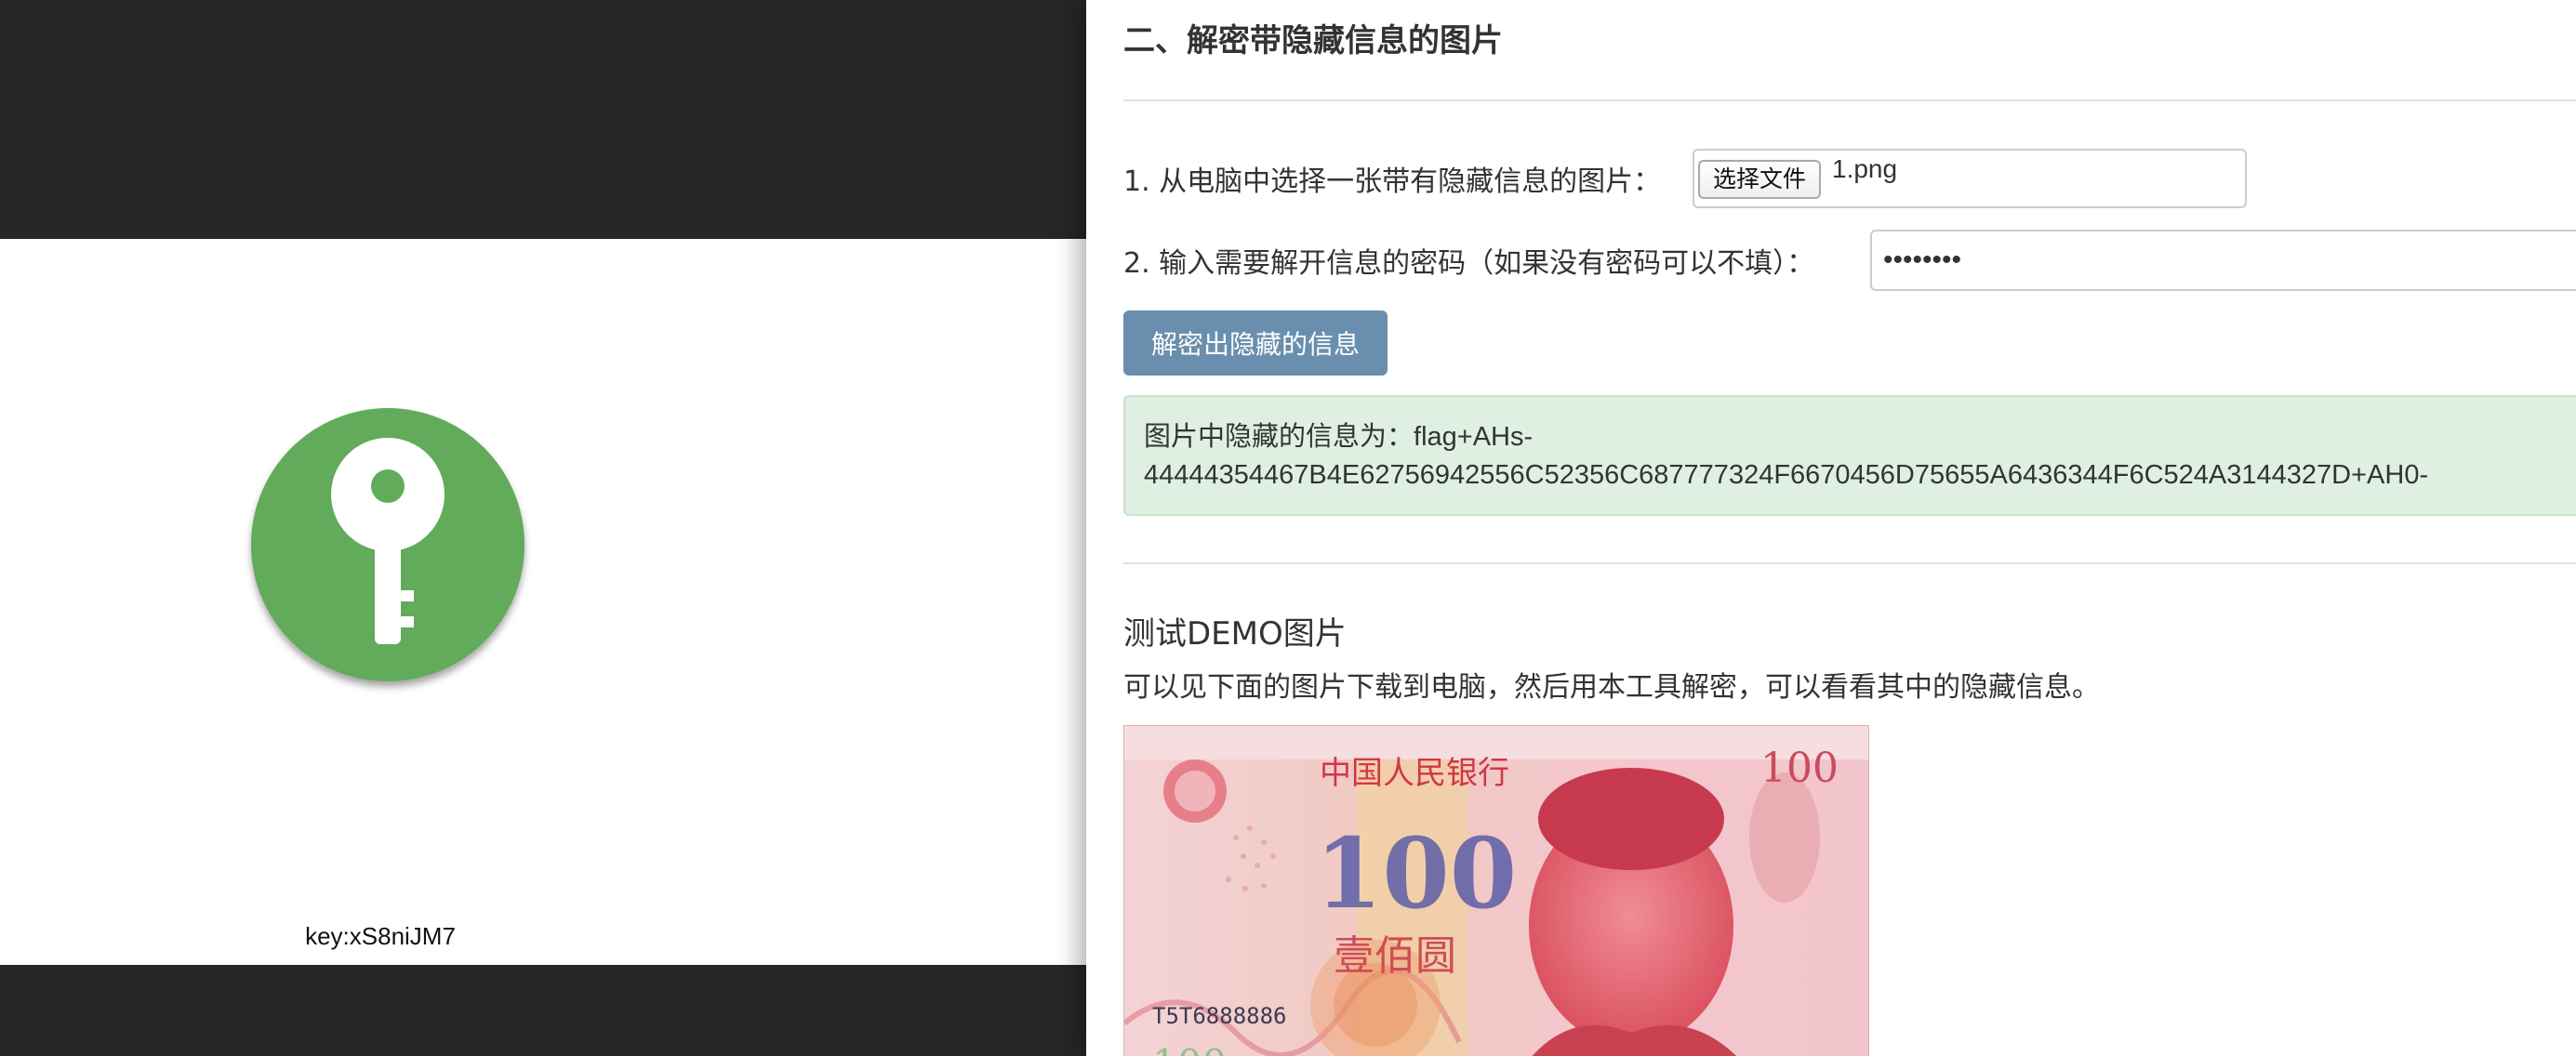 This screenshot has width=2576, height=1056. What do you see at coordinates (1799, 768) in the screenshot?
I see `corner-denomination: 100` at bounding box center [1799, 768].